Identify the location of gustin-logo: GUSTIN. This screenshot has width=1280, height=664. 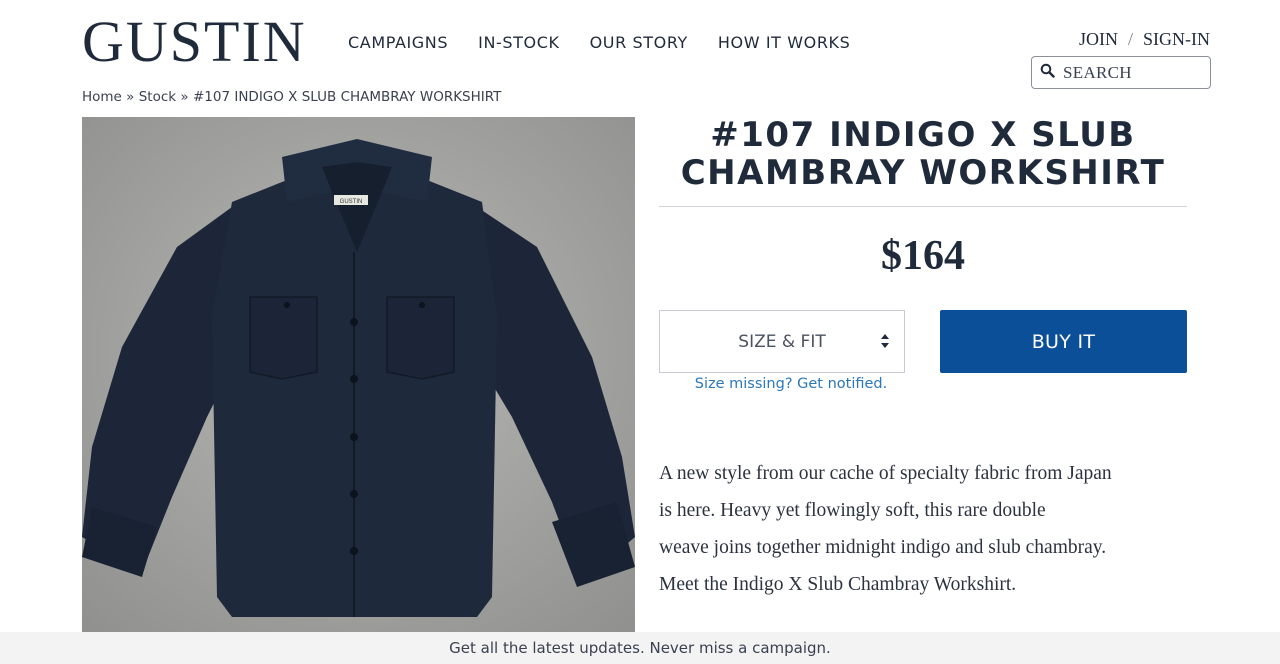
(194, 42).